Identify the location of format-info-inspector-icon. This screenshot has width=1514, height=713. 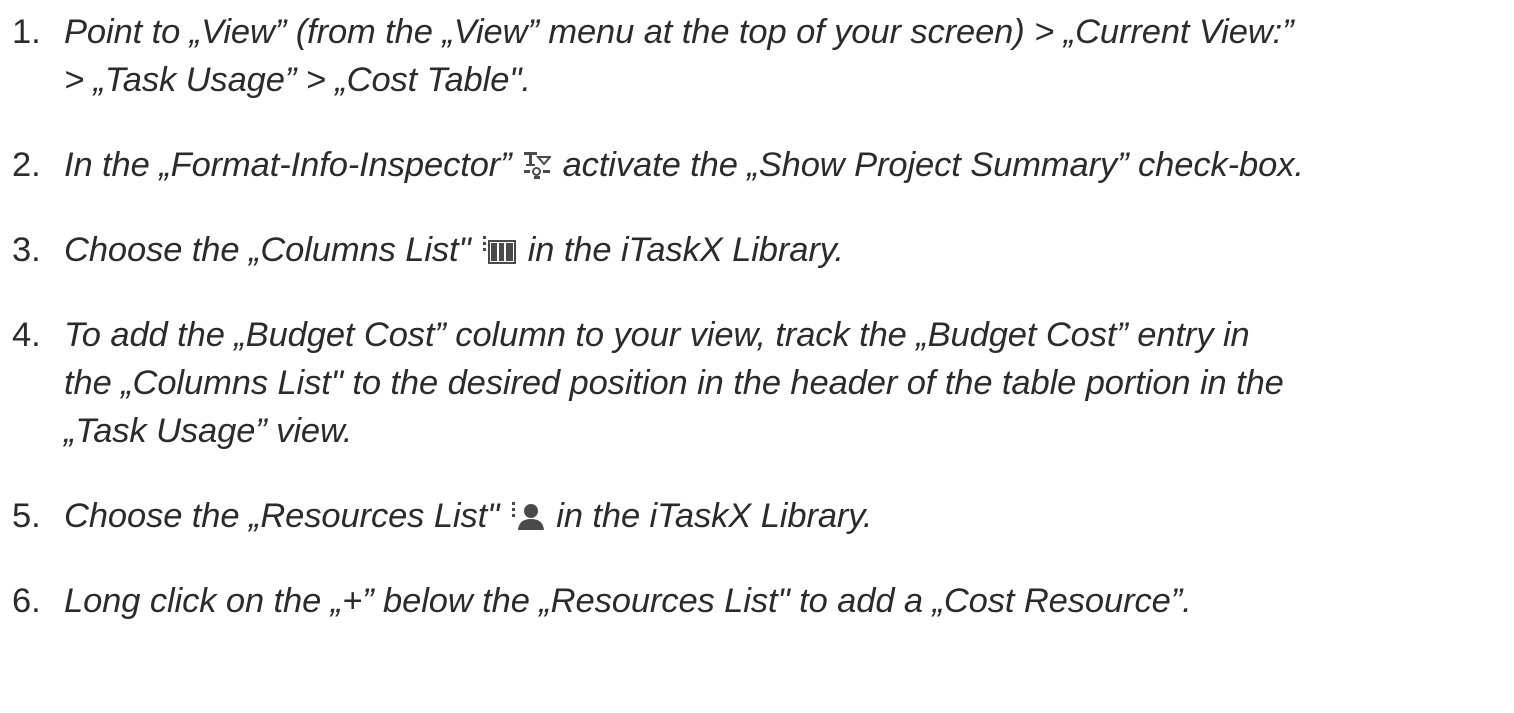
(537, 165).